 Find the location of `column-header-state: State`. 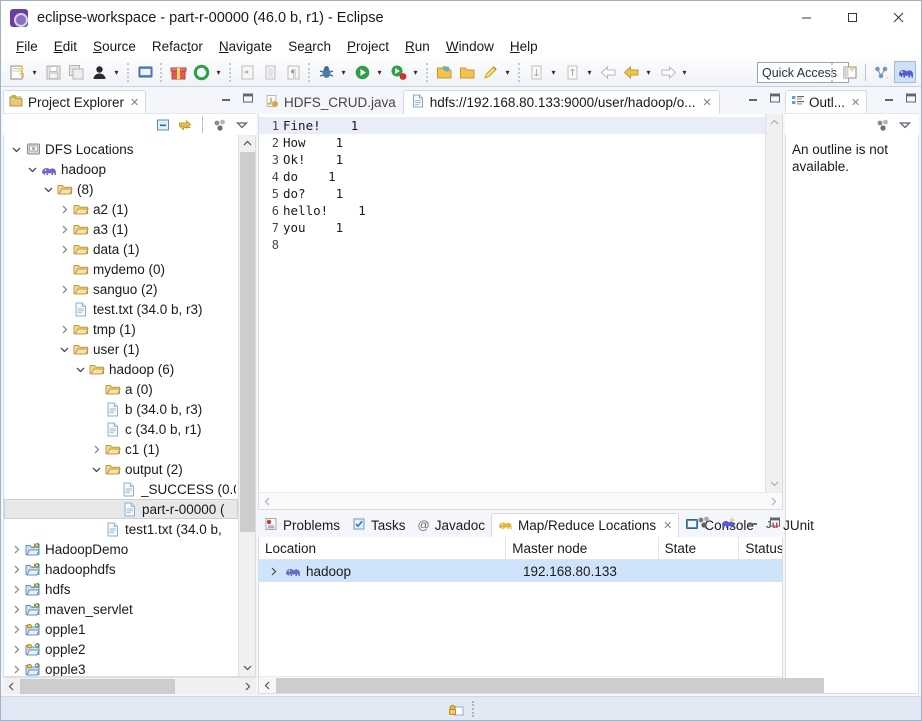

column-header-state: State is located at coordinates (699, 548).